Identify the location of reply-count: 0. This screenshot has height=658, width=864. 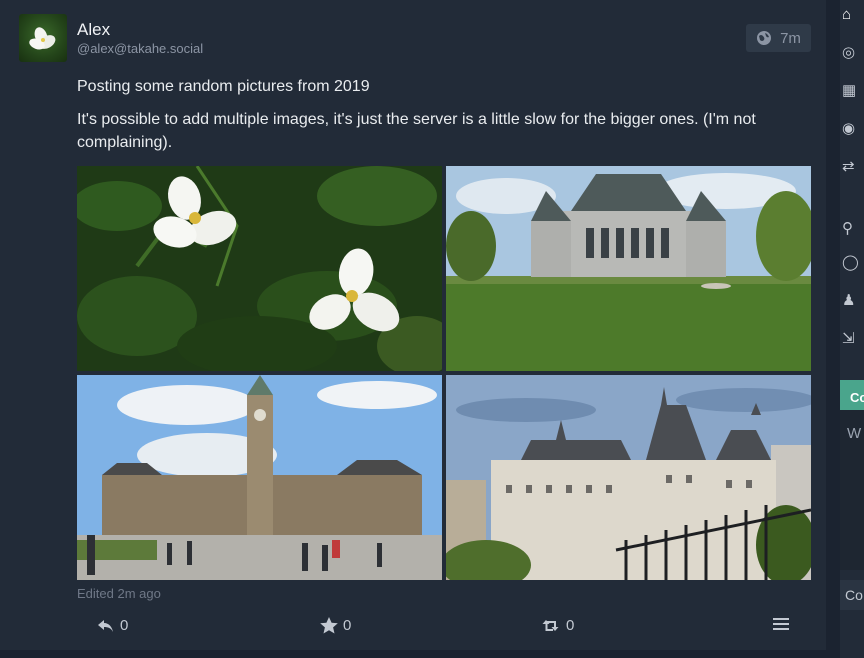
(124, 625).